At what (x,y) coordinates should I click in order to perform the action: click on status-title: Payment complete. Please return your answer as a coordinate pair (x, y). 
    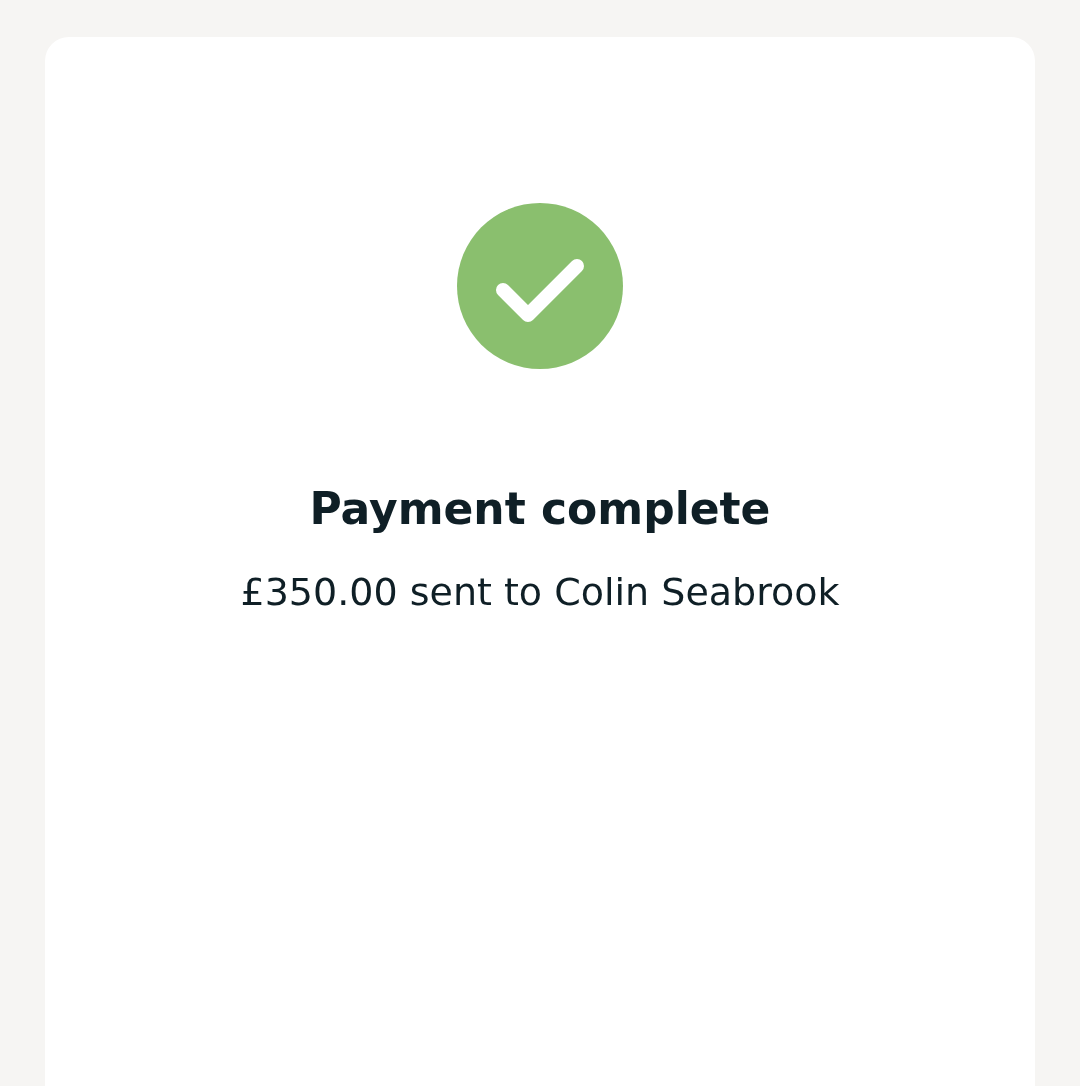
    Looking at the image, I should click on (540, 509).